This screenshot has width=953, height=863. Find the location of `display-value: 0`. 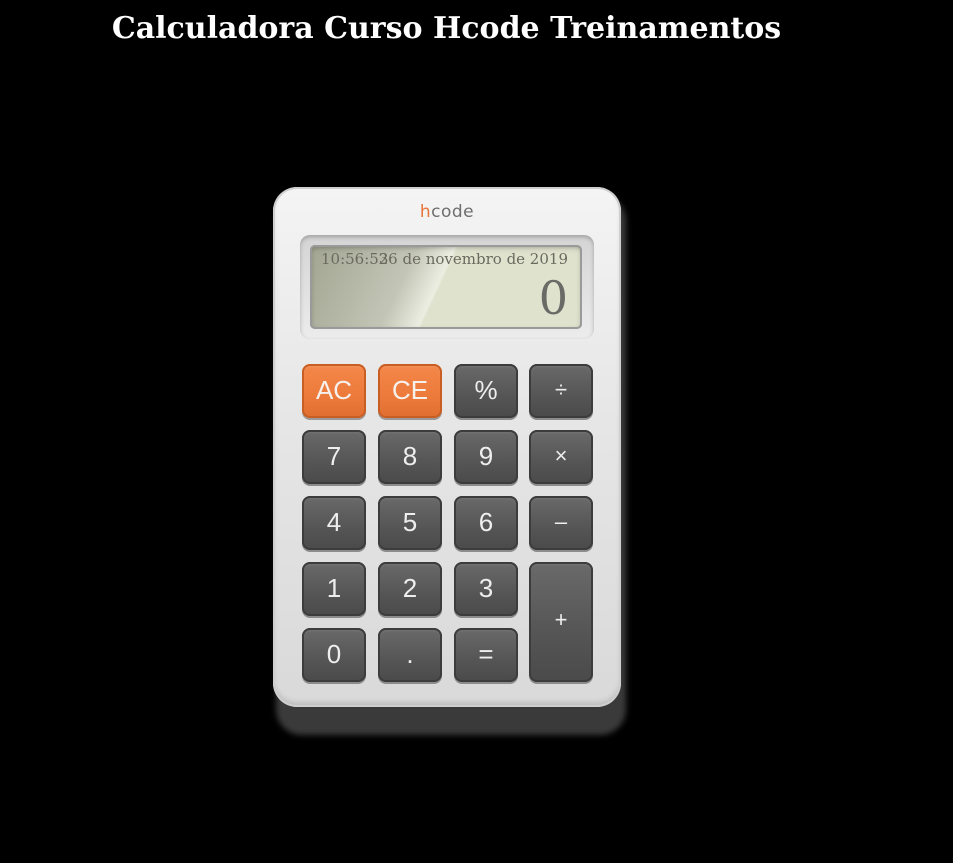

display-value: 0 is located at coordinates (553, 298).